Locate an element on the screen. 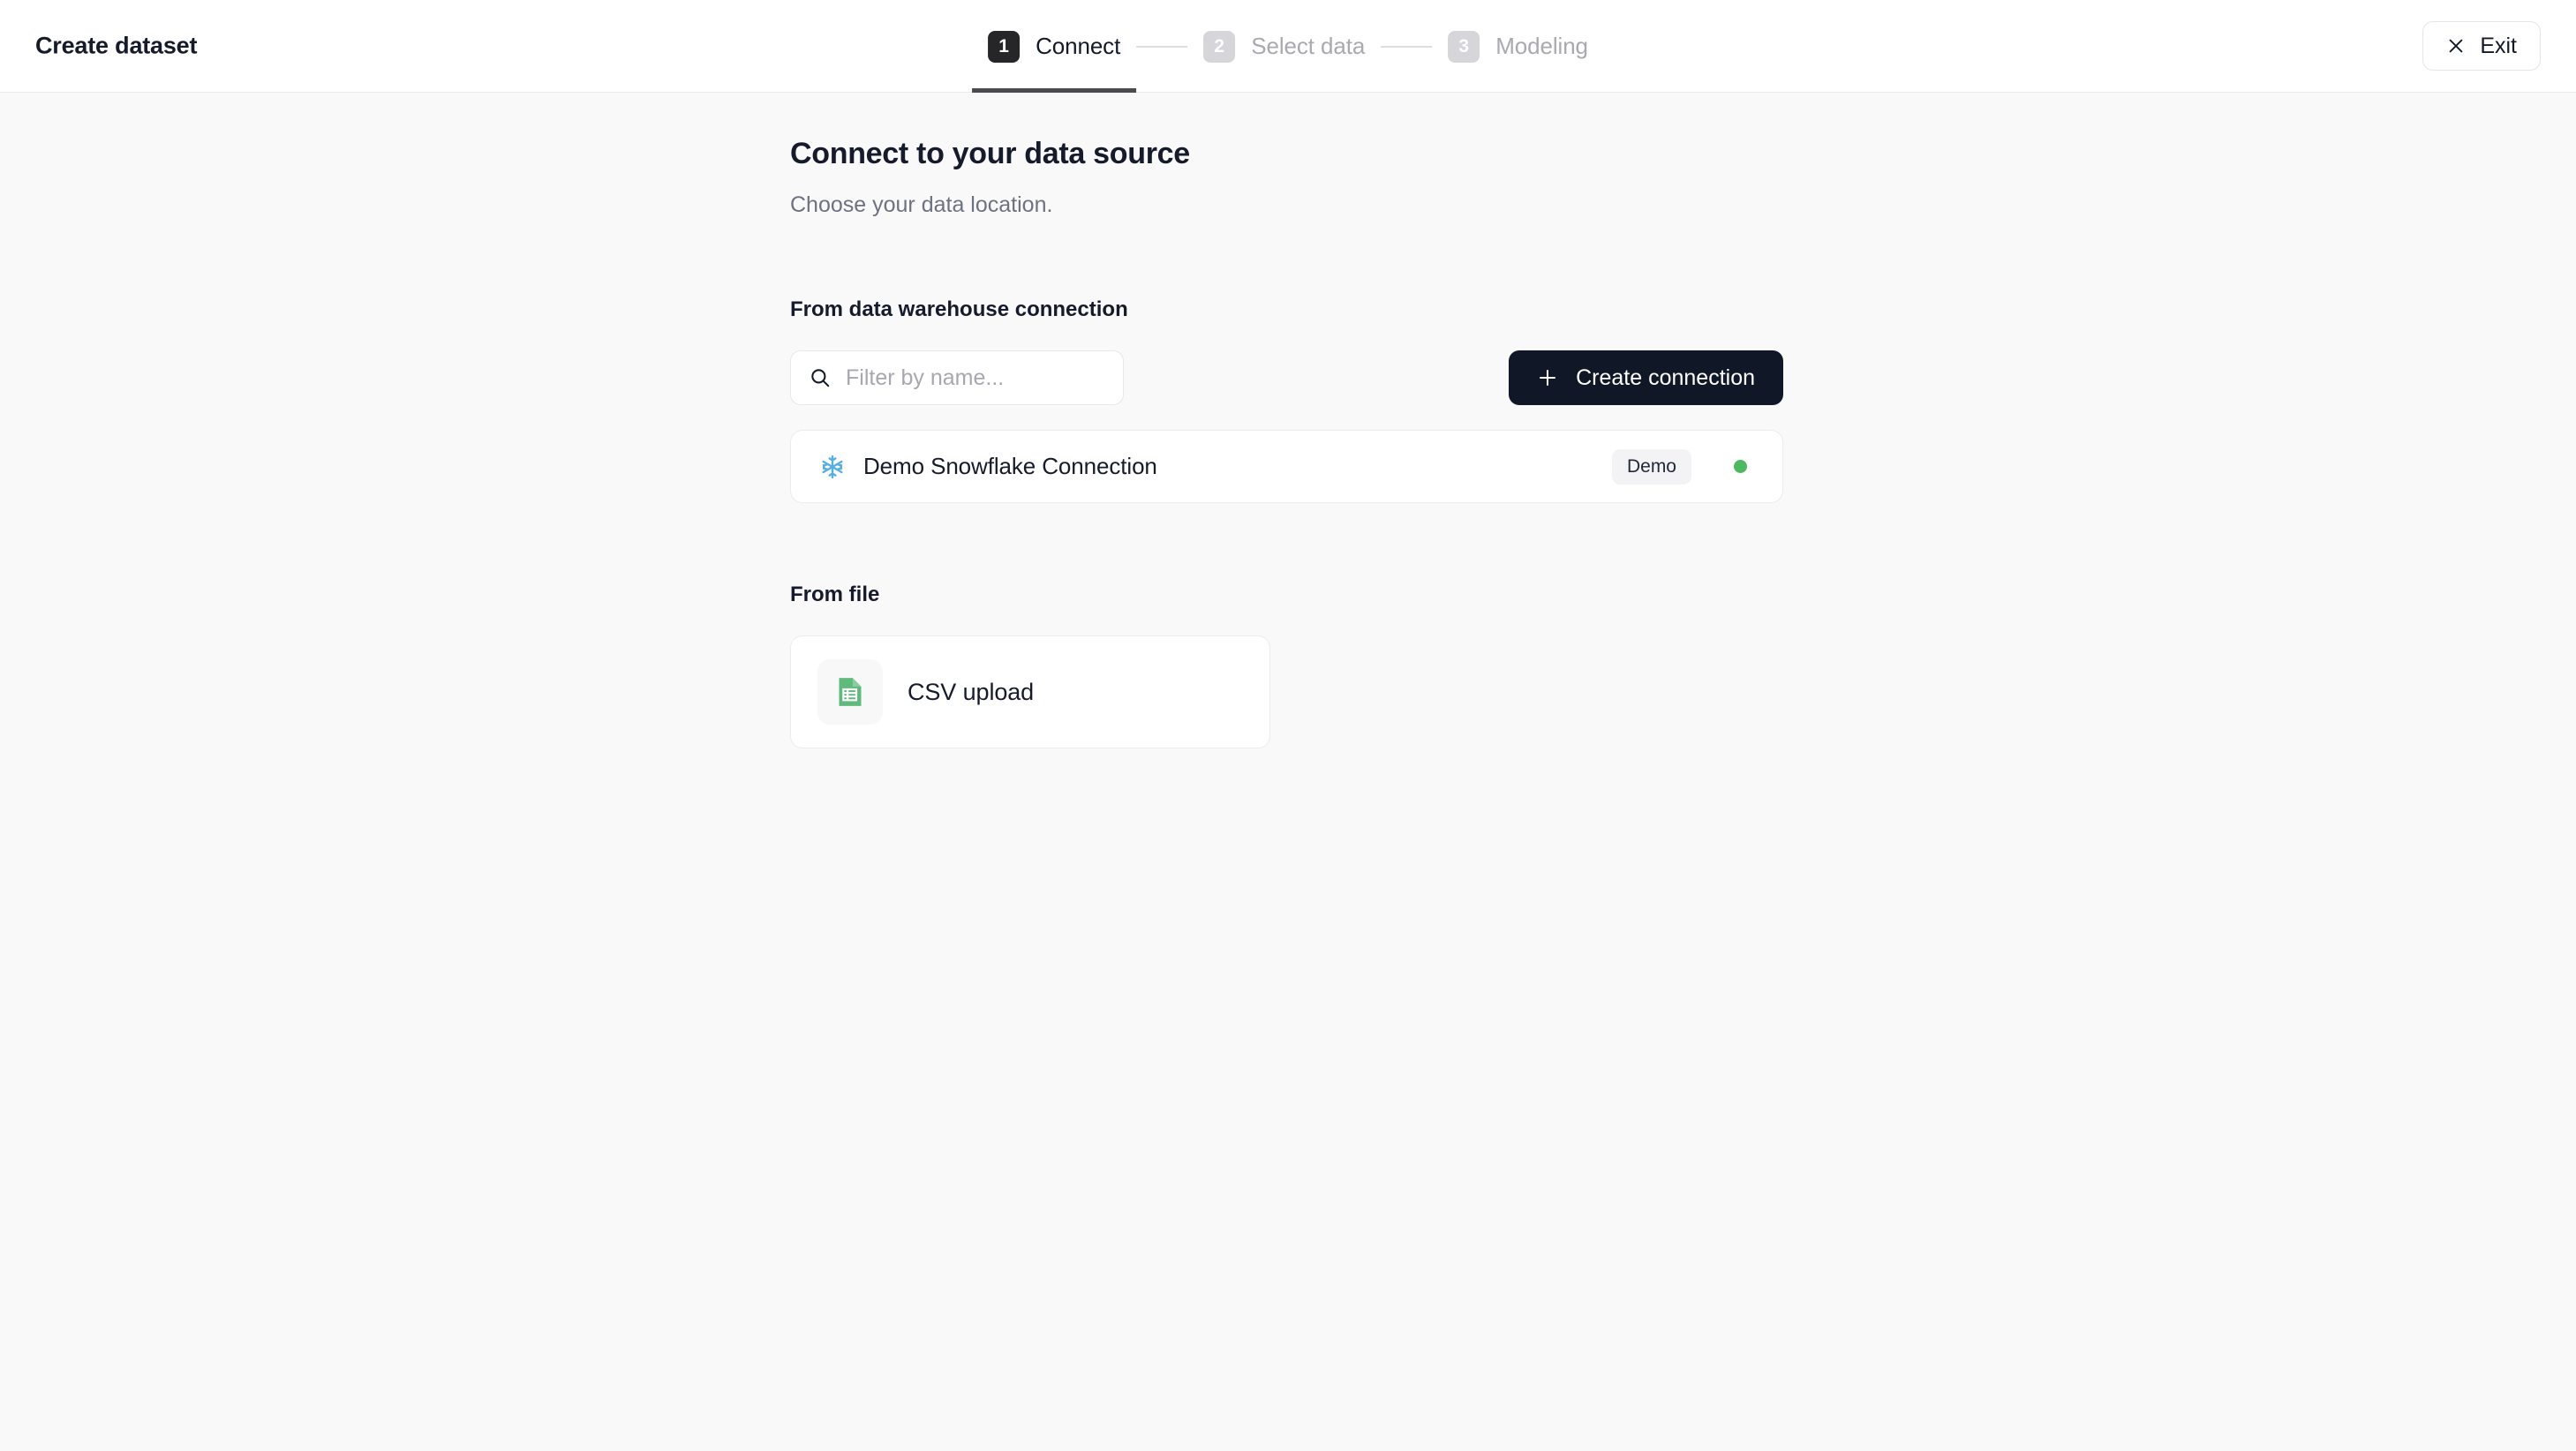 The image size is (2576, 1451). warehouse-controls-row: Create connection is located at coordinates (1287, 378).